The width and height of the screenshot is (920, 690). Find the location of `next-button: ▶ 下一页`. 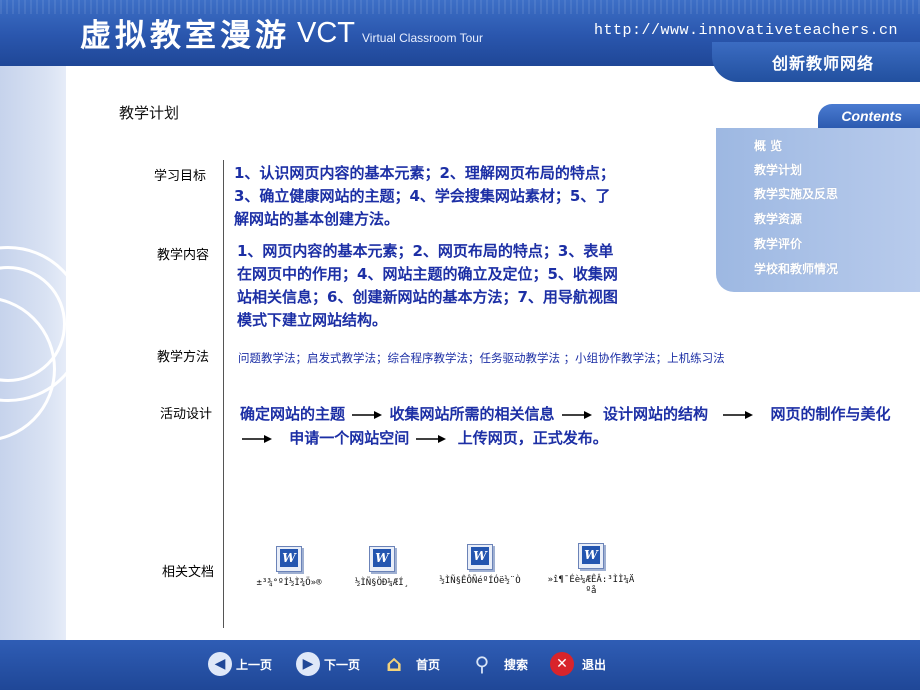

next-button: ▶ 下一页 is located at coordinates (328, 664).